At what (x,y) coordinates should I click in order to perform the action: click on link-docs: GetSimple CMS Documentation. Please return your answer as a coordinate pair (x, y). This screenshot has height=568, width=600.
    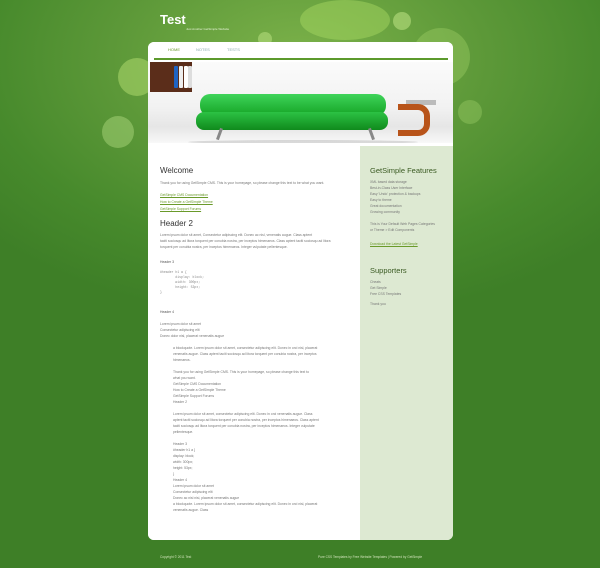
    Looking at the image, I should click on (184, 195).